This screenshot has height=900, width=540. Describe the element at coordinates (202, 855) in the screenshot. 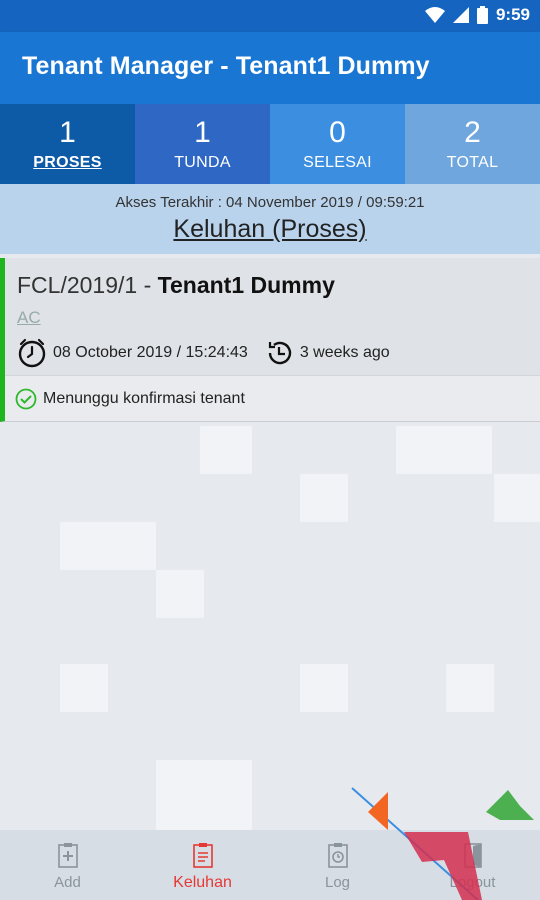

I see `clipboard-icon` at that location.